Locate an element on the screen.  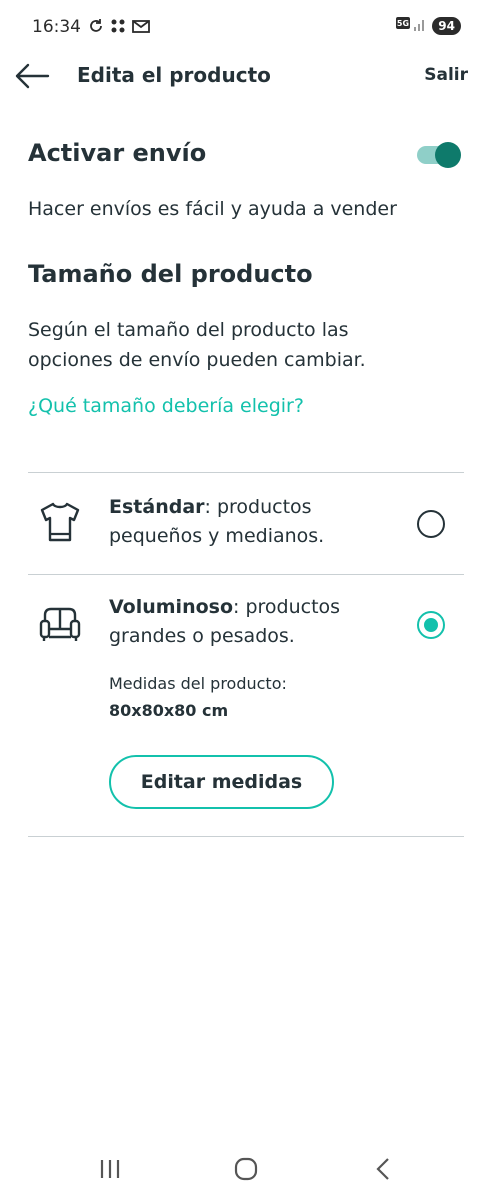
chevron-left-icon is located at coordinates (382, 1169).